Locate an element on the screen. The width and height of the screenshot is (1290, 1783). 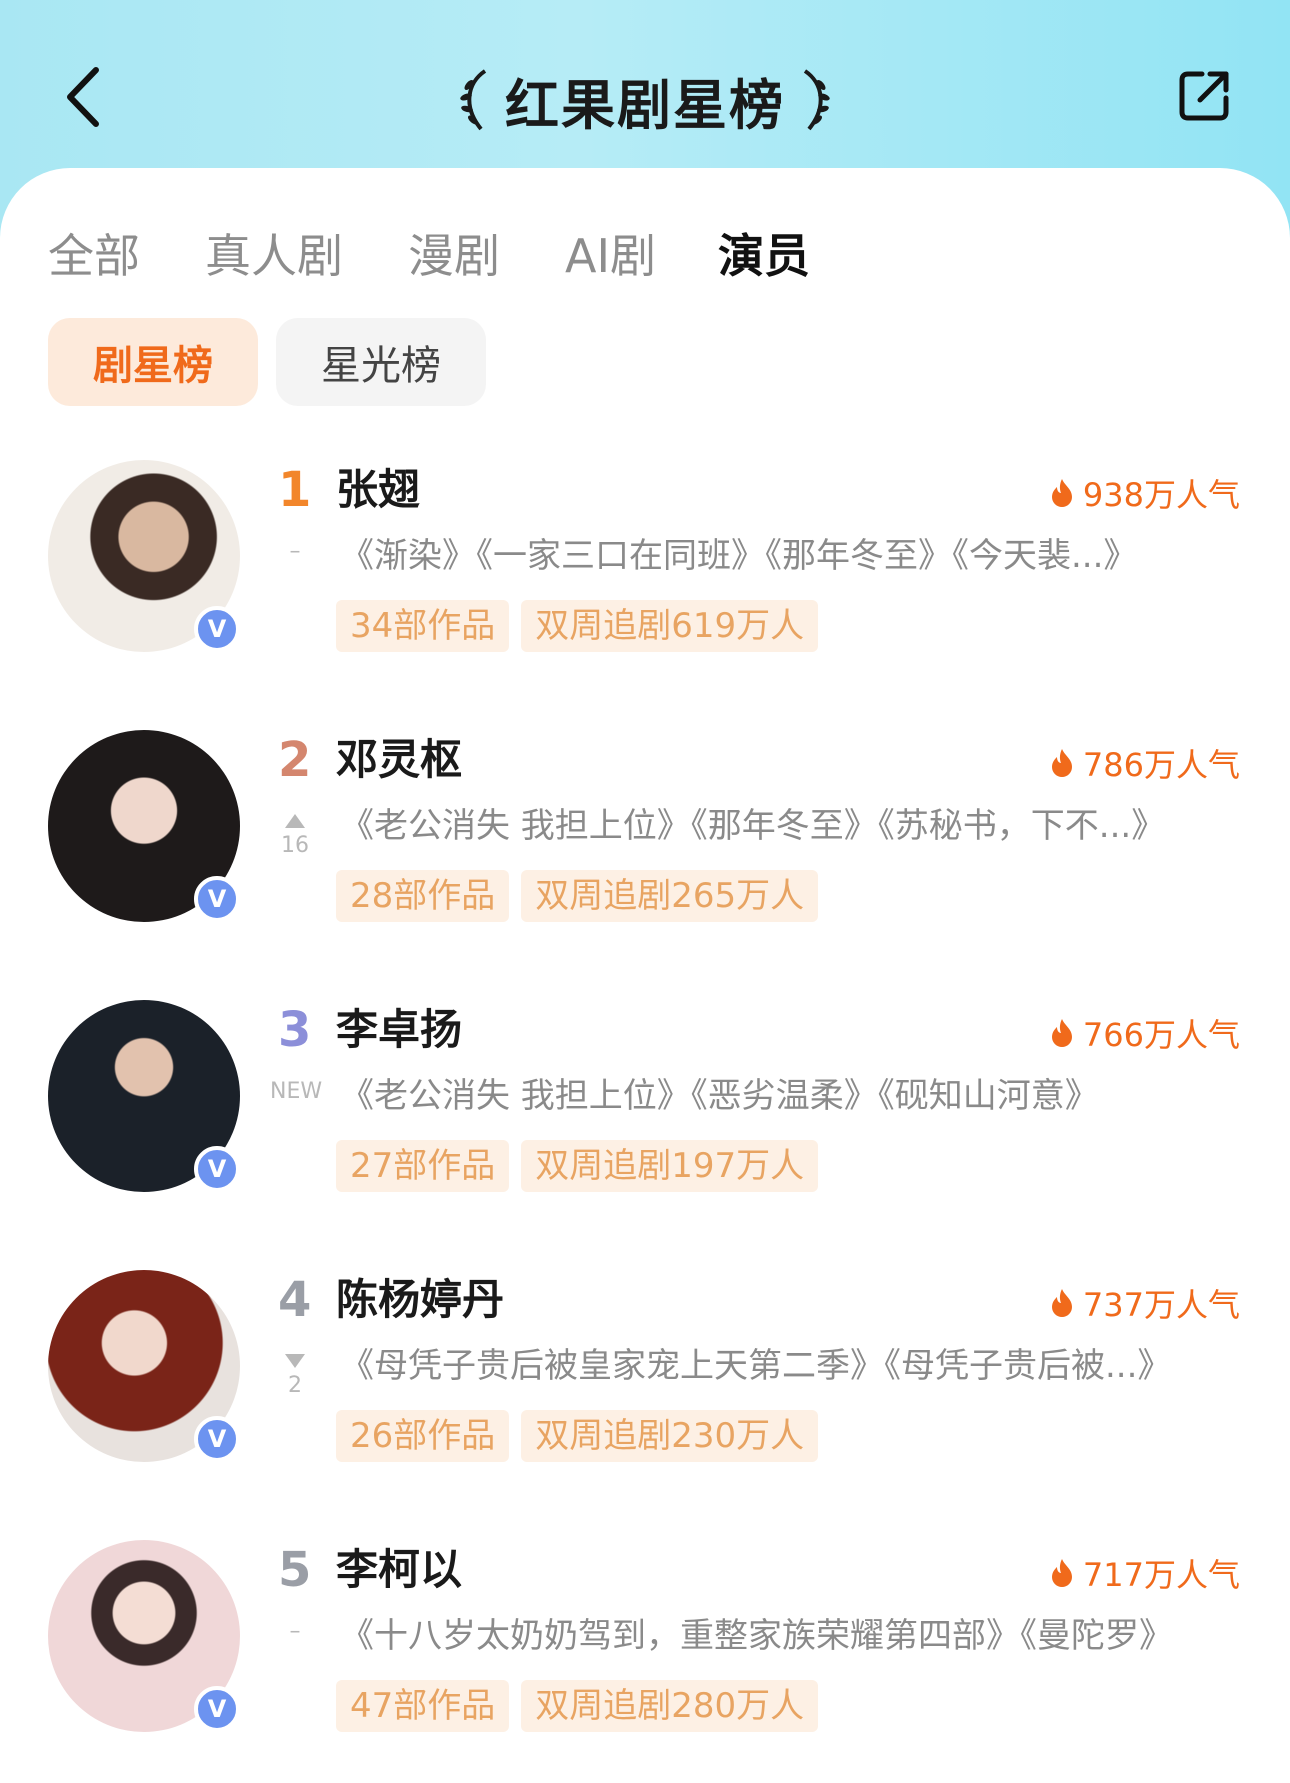
popularity-value: 938万人气 is located at coordinates (1161, 495).